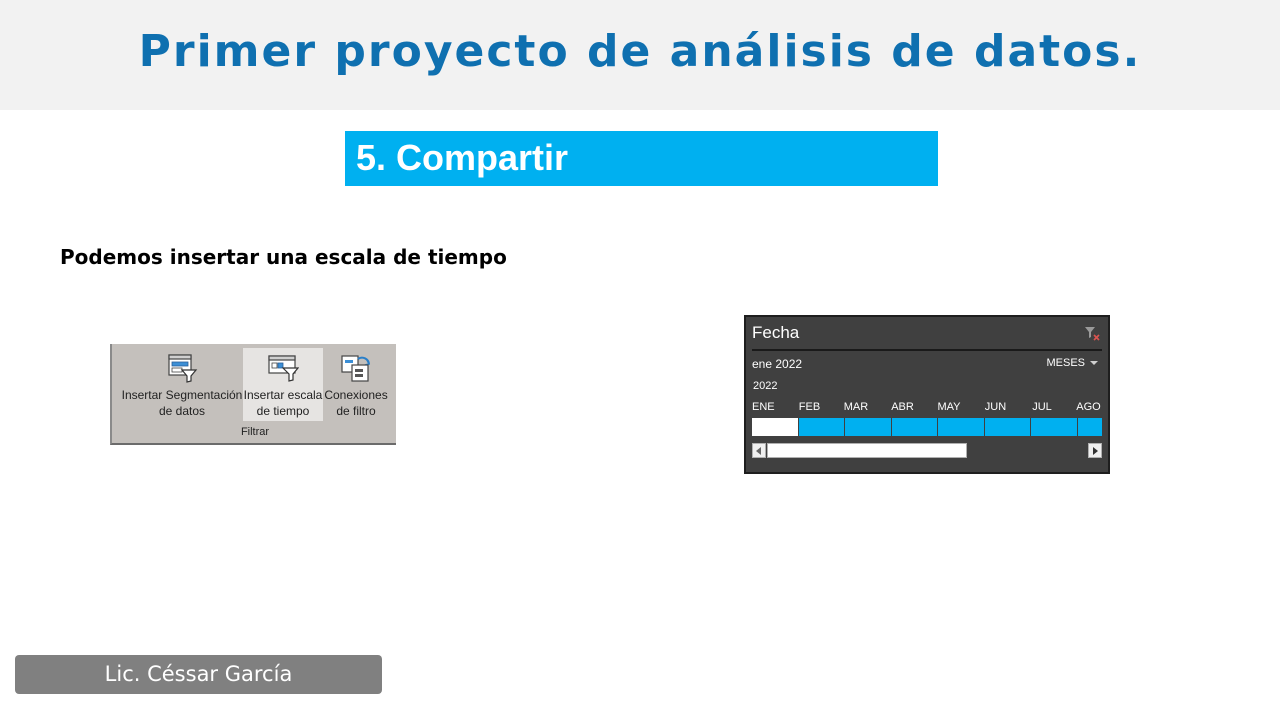 This screenshot has width=1280, height=720. I want to click on clear-filter-icon, so click(1092, 333).